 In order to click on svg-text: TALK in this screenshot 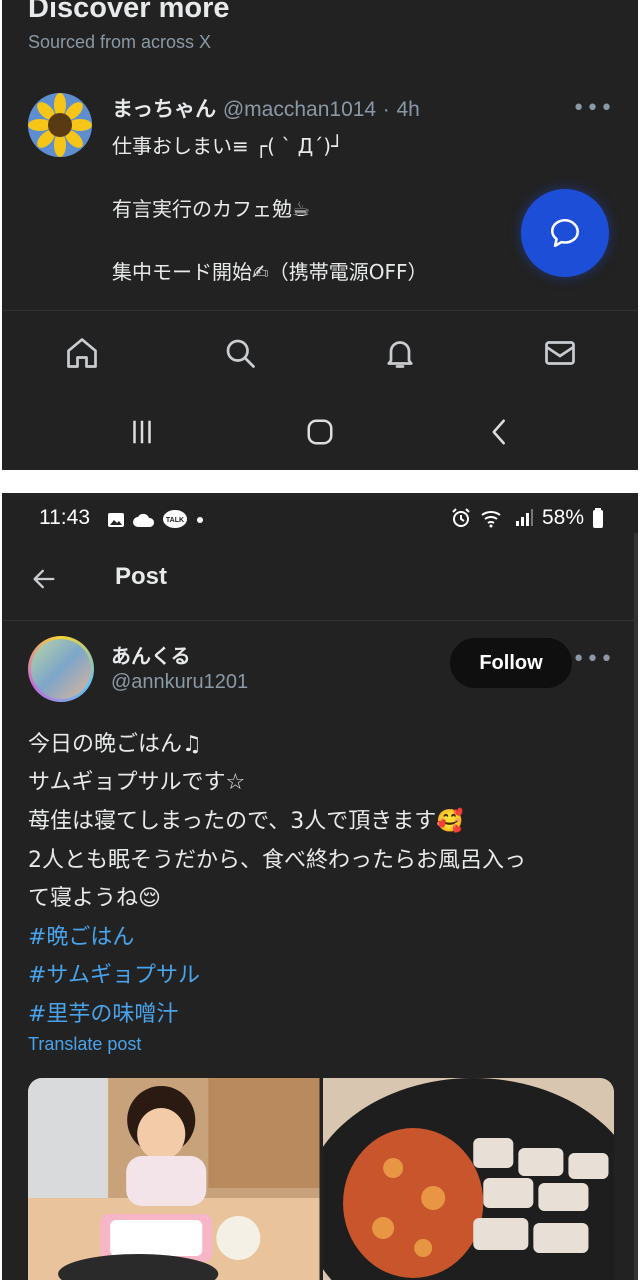, I will do `click(175, 520)`.